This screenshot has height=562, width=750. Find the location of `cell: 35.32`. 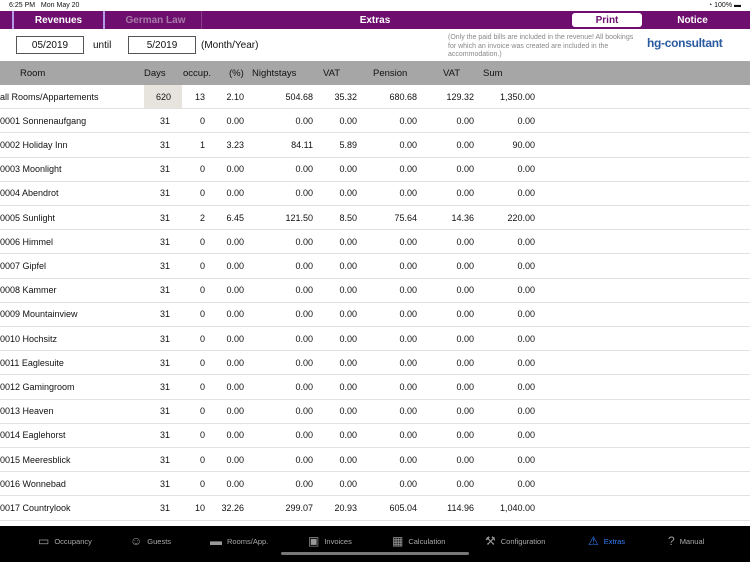

cell: 35.32 is located at coordinates (345, 96).